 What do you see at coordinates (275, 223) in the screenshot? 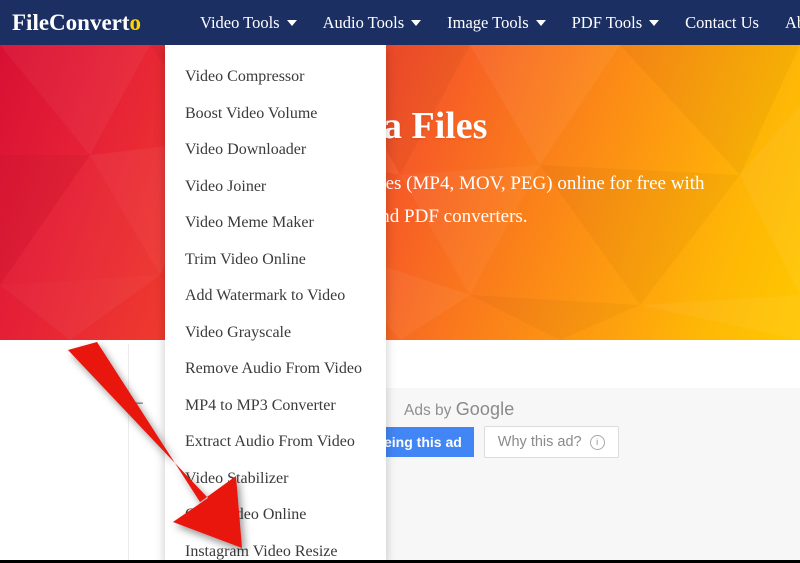
I see `menu-item-video-meme-maker: Video Meme Maker` at bounding box center [275, 223].